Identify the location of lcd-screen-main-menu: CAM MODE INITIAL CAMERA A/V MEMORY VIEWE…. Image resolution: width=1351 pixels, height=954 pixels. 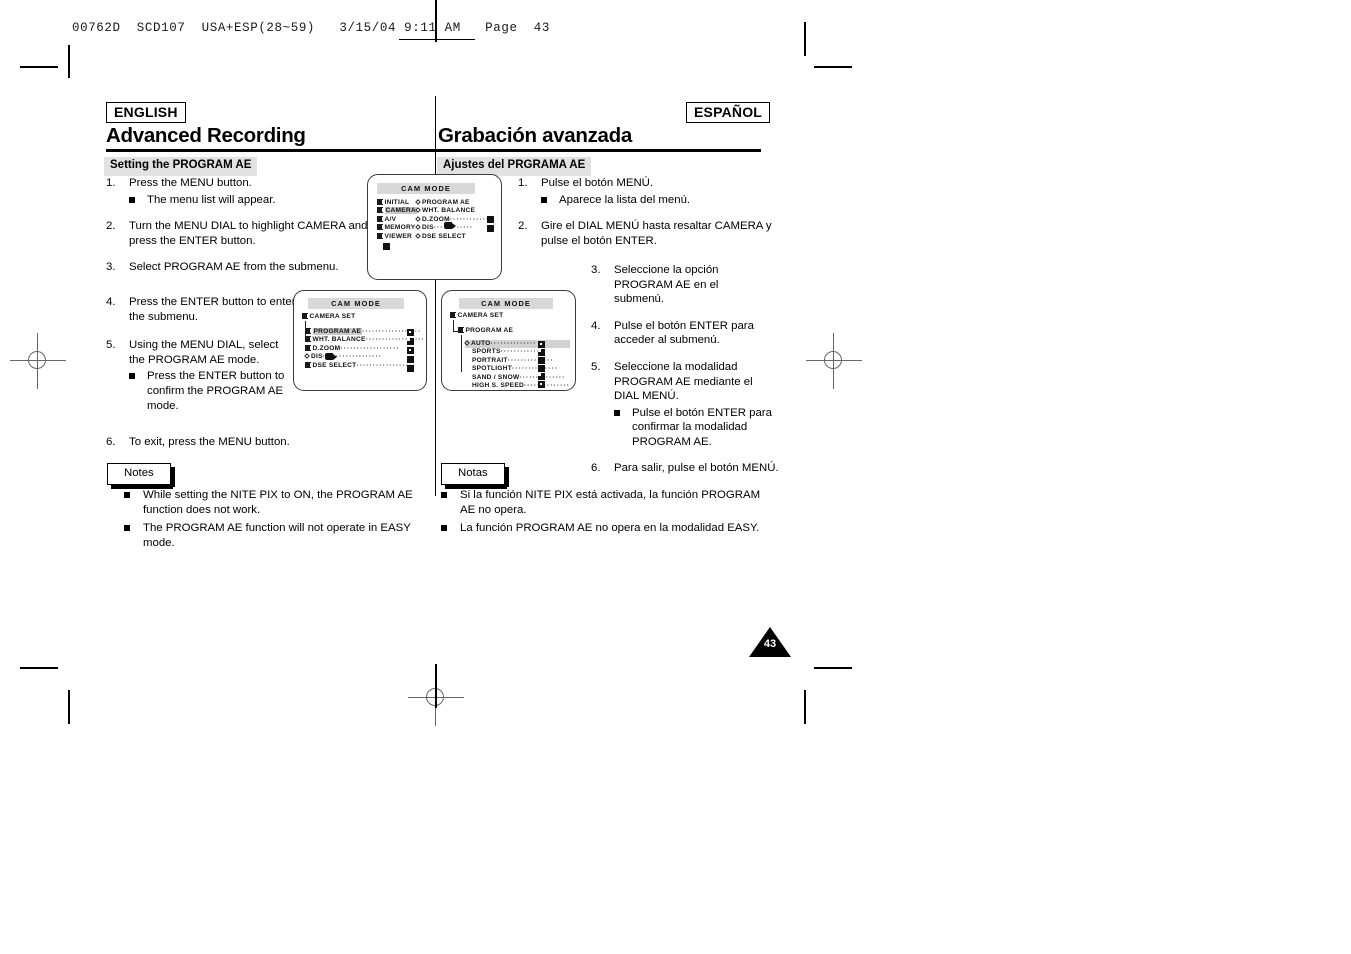
(434, 227).